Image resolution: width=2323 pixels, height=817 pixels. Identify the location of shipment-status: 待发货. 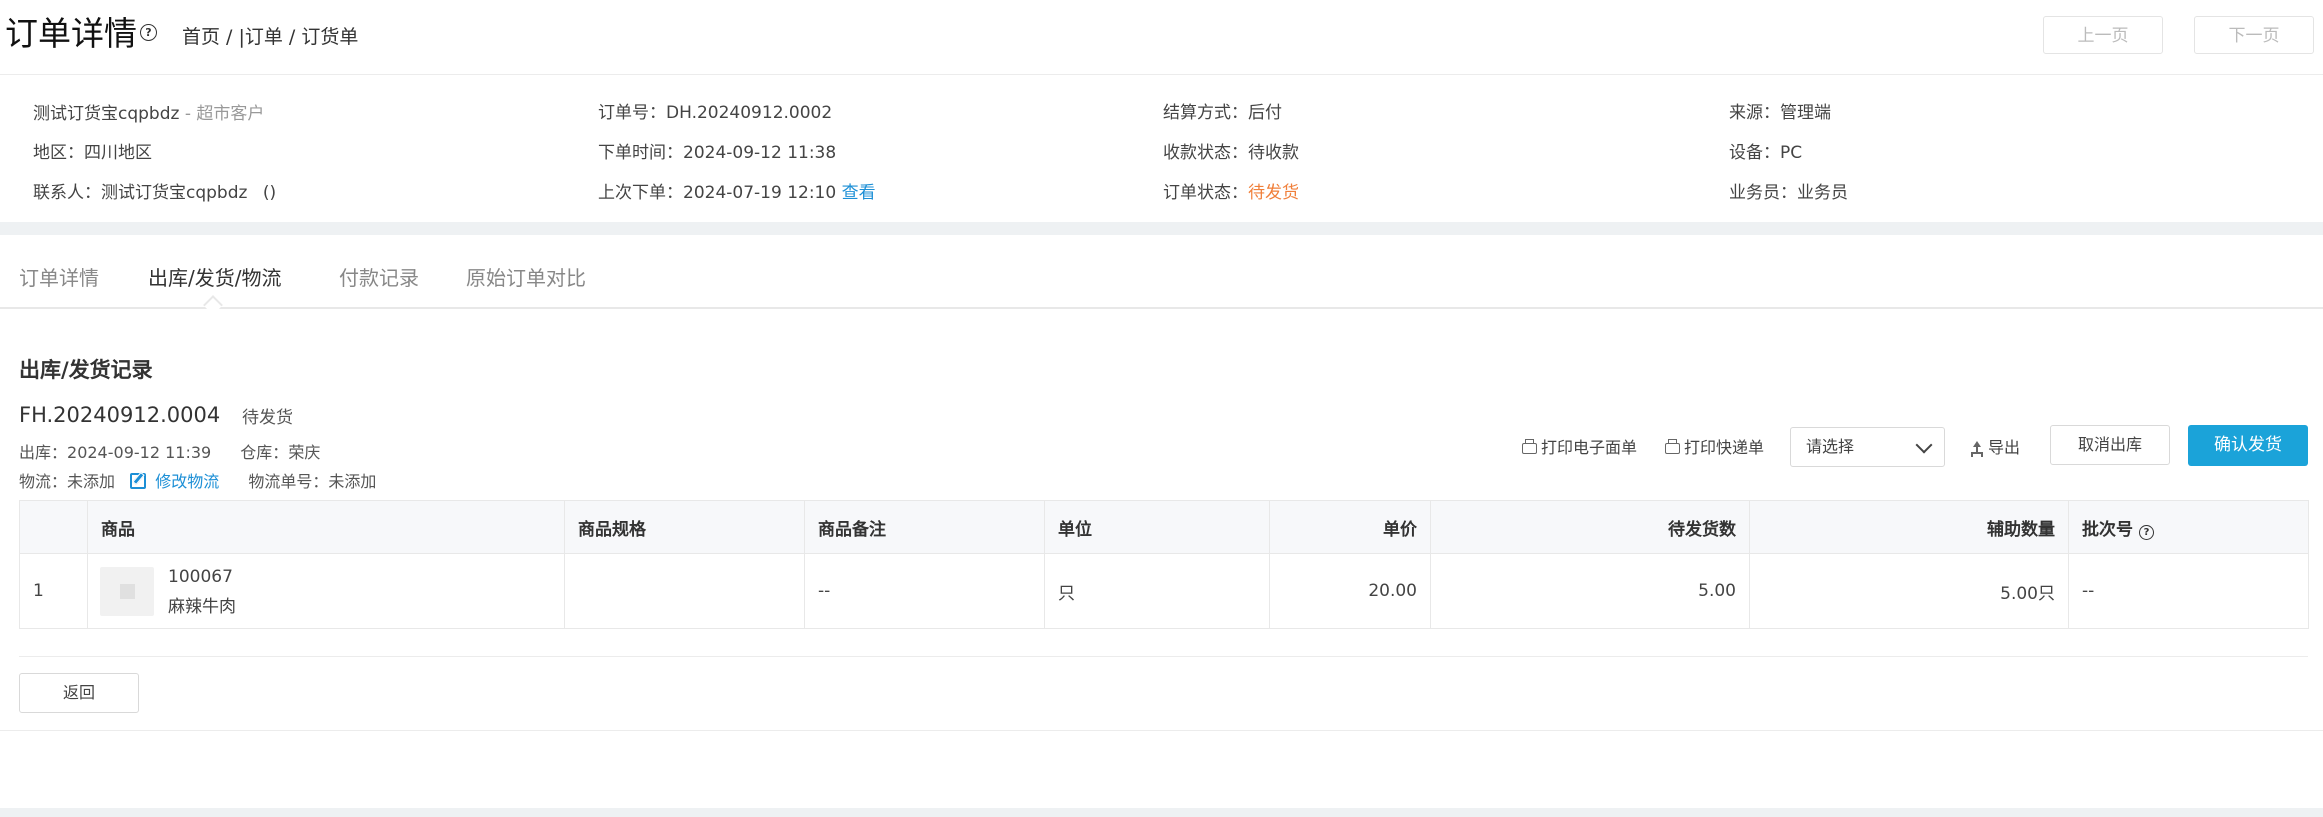
(267, 418).